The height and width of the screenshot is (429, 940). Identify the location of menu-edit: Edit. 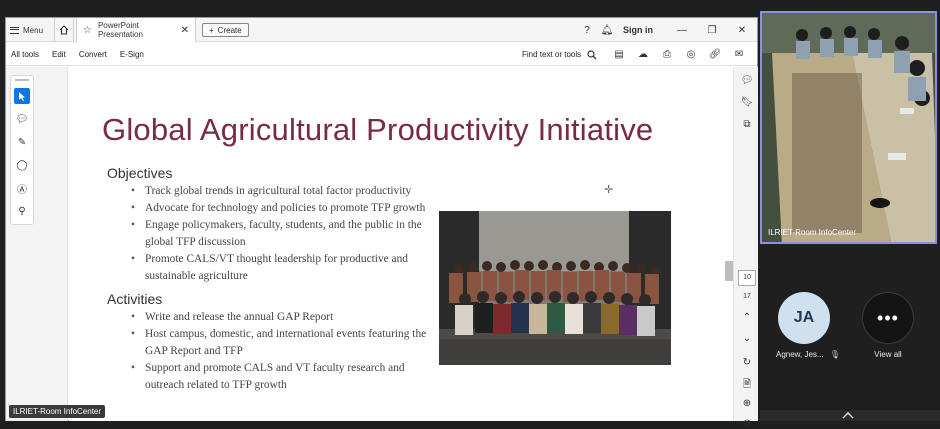
(59, 54).